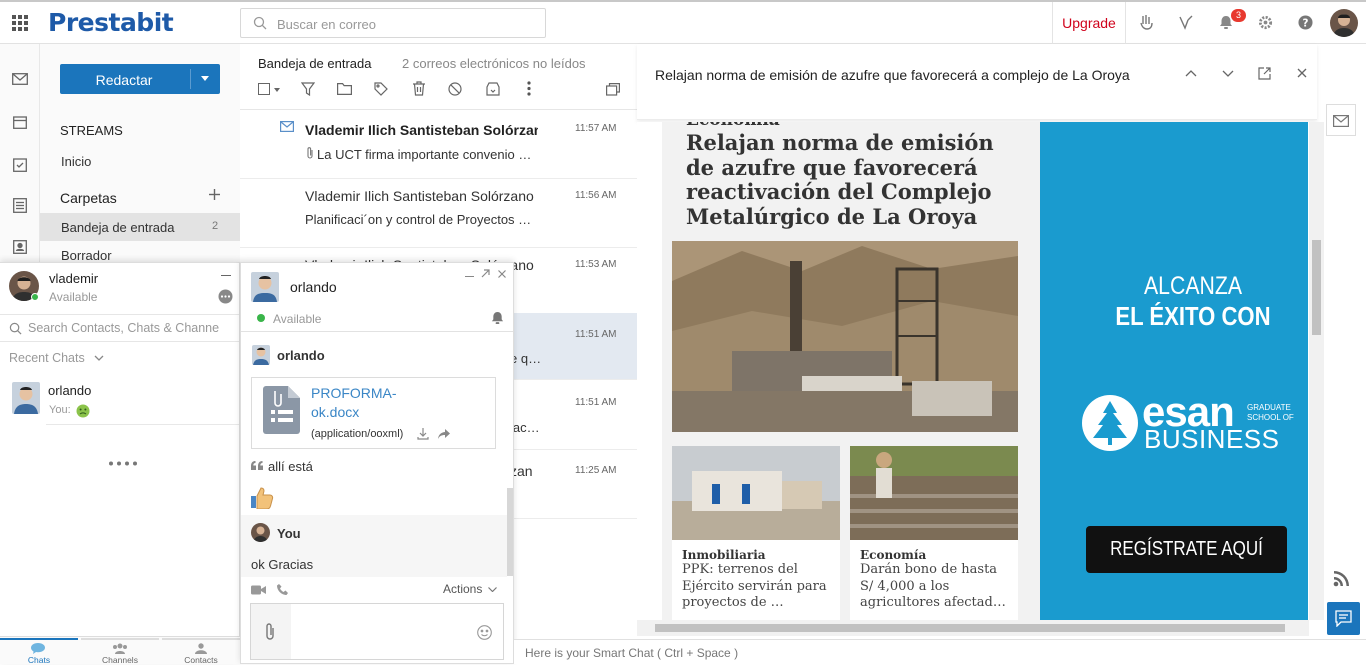 The image size is (1366, 665). I want to click on article-main-photo, so click(845, 336).